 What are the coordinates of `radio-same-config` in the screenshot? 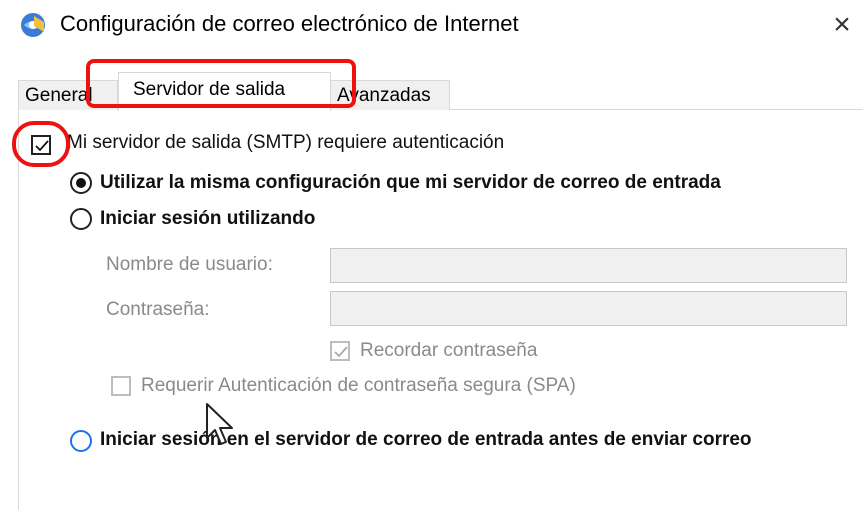 It's located at (81, 183).